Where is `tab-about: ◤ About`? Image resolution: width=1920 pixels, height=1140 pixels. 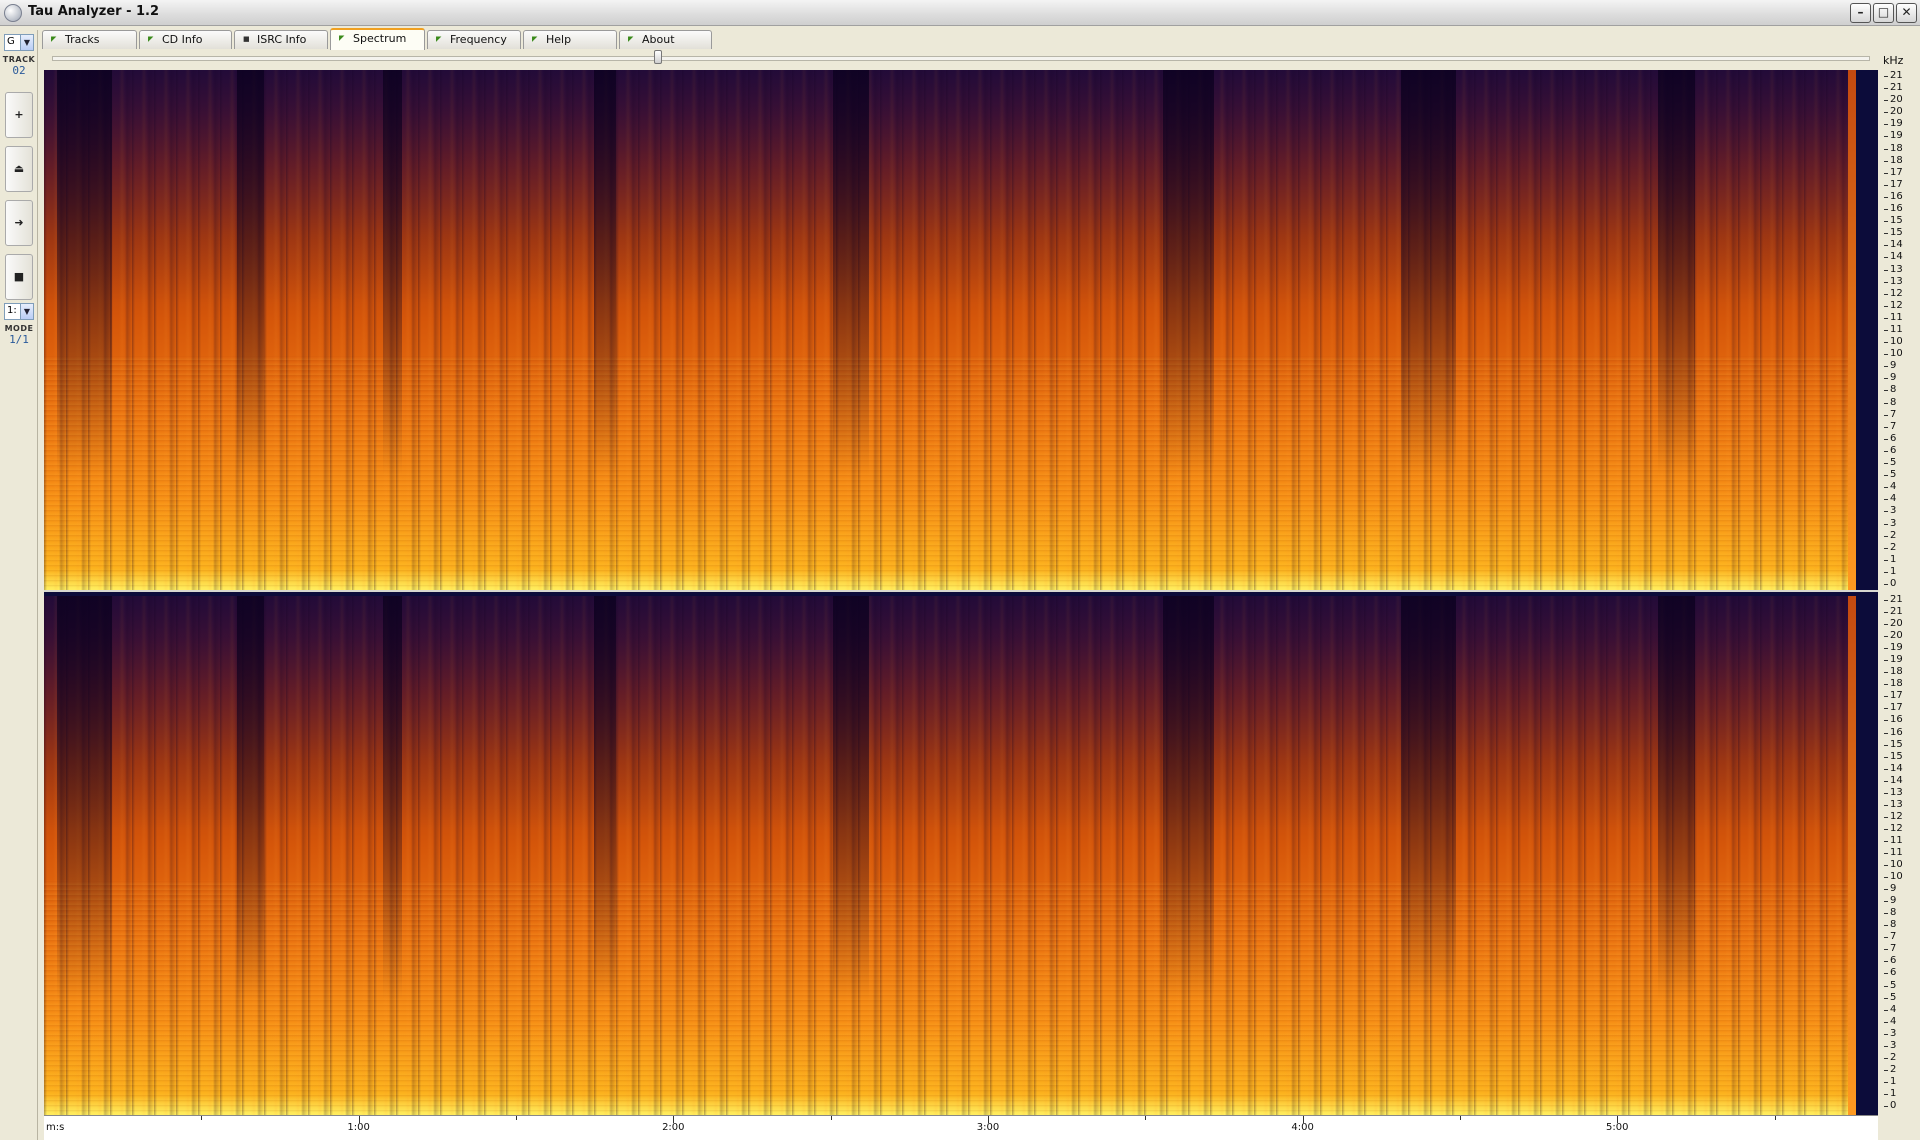 tab-about: ◤ About is located at coordinates (665, 39).